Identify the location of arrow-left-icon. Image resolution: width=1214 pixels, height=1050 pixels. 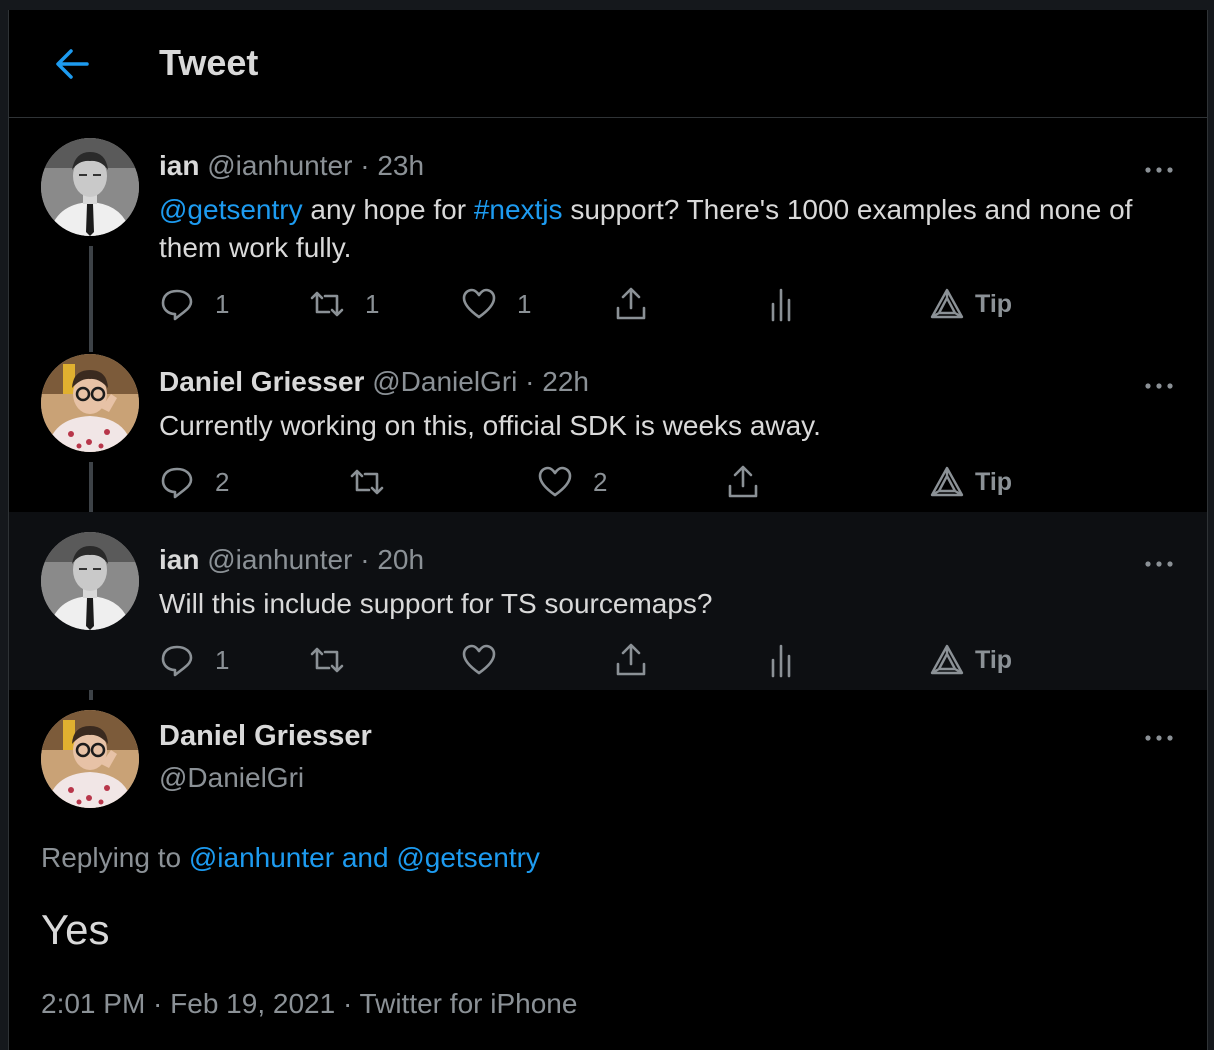
(72, 64).